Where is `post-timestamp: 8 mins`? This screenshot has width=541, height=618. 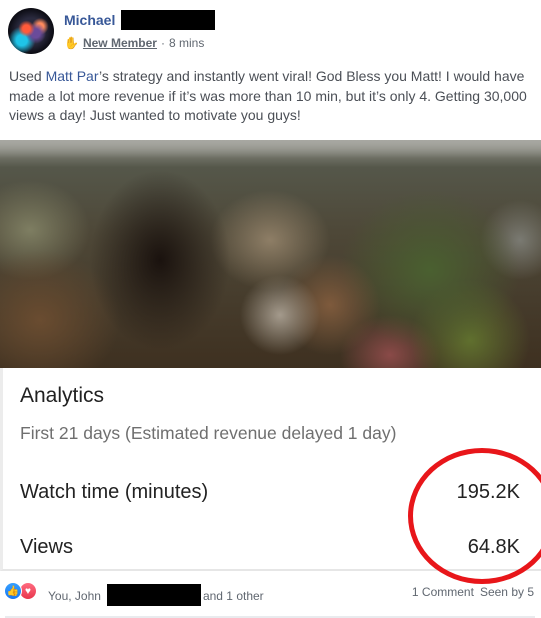
post-timestamp: 8 mins is located at coordinates (186, 43).